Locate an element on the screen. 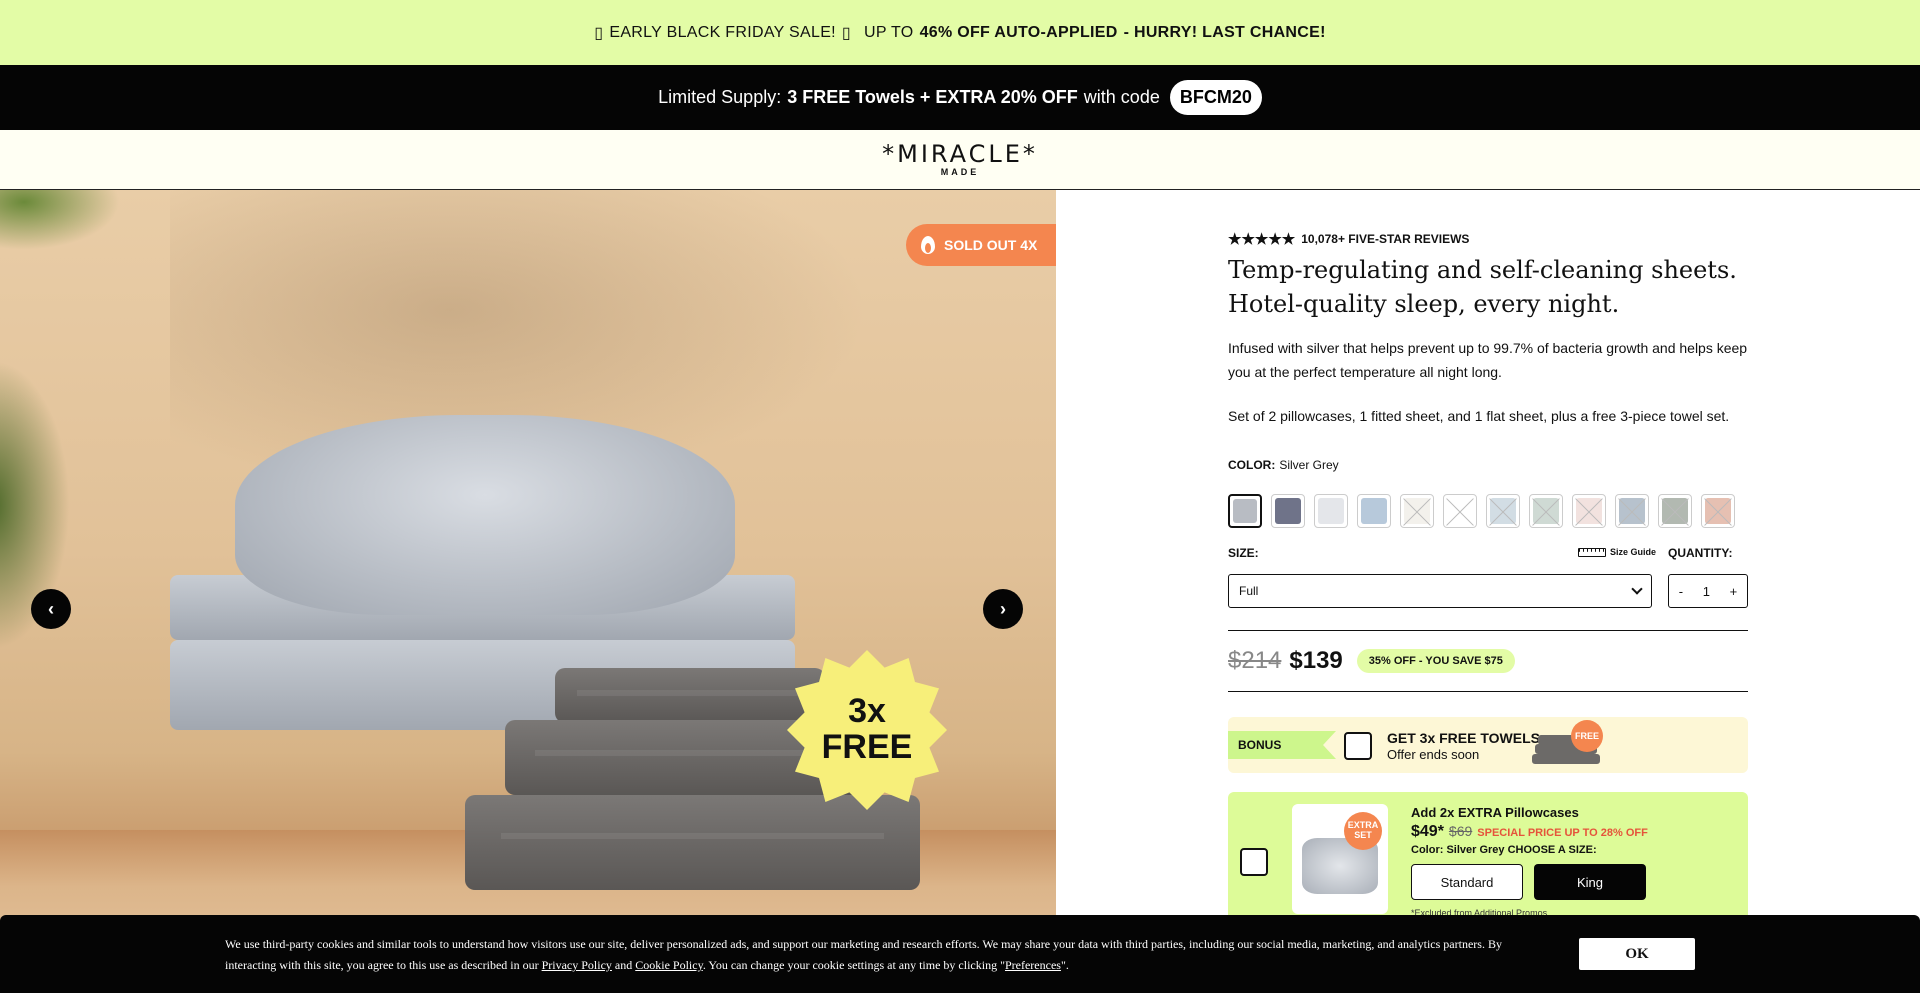  quantity-decrease-button: - is located at coordinates (1681, 591).